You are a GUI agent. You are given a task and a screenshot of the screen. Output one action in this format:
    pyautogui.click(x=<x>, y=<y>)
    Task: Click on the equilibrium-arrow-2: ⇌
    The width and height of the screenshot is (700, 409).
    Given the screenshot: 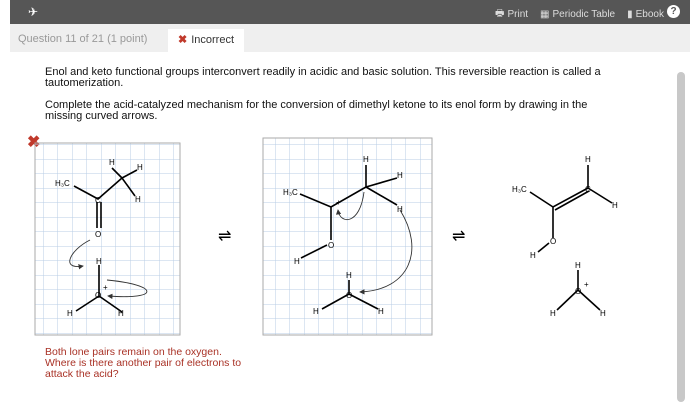 What is the action you would take?
    pyautogui.click(x=458, y=236)
    